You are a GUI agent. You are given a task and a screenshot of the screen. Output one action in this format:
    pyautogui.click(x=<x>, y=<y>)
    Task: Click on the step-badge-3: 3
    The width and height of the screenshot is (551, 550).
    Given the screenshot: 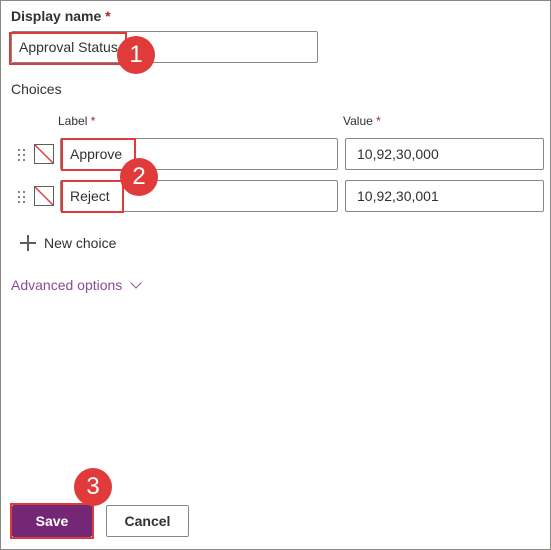 What is the action you would take?
    pyautogui.click(x=93, y=487)
    